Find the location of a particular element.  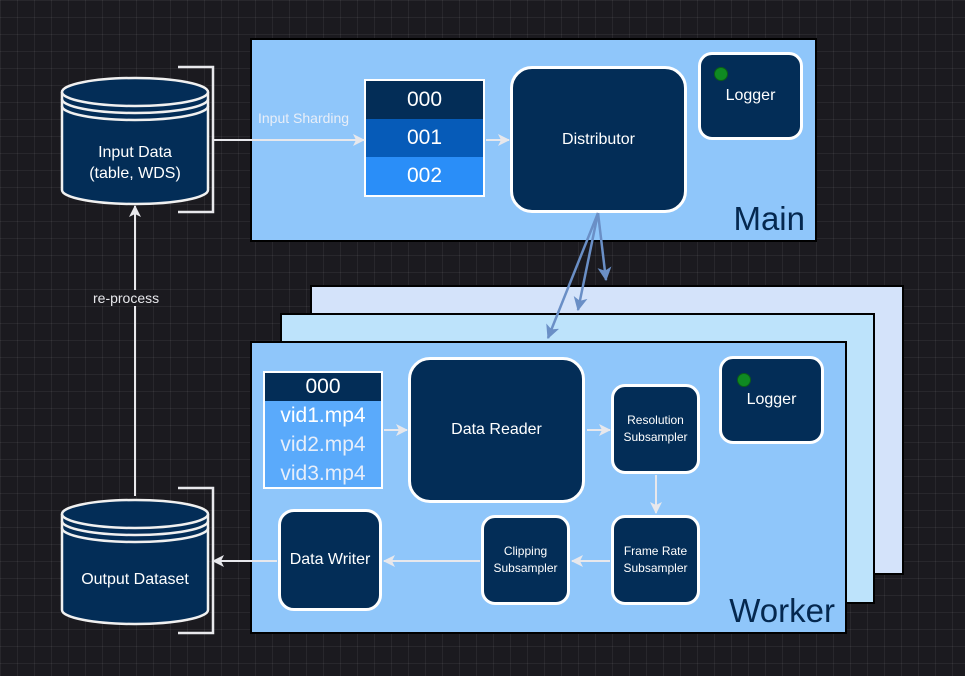

input-data-label-line2: (table, WDS) is located at coordinates (135, 173).